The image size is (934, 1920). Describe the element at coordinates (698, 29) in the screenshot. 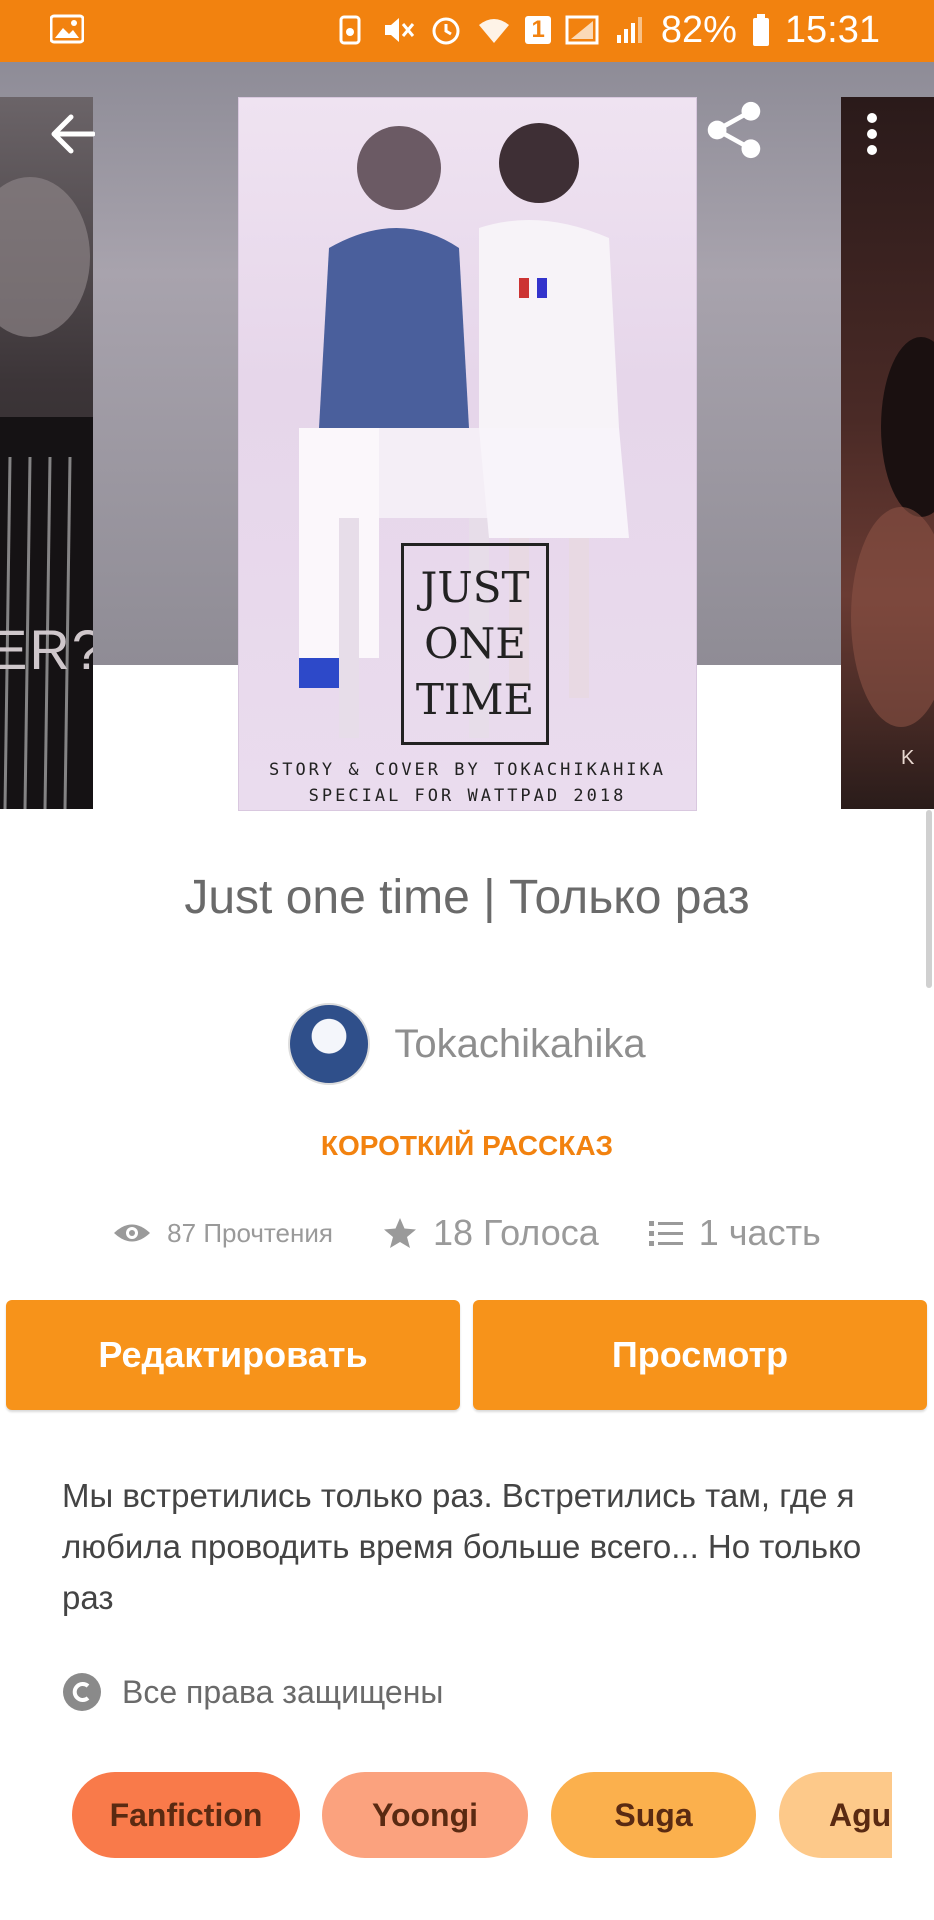

I see `battery-percent: 82%` at that location.